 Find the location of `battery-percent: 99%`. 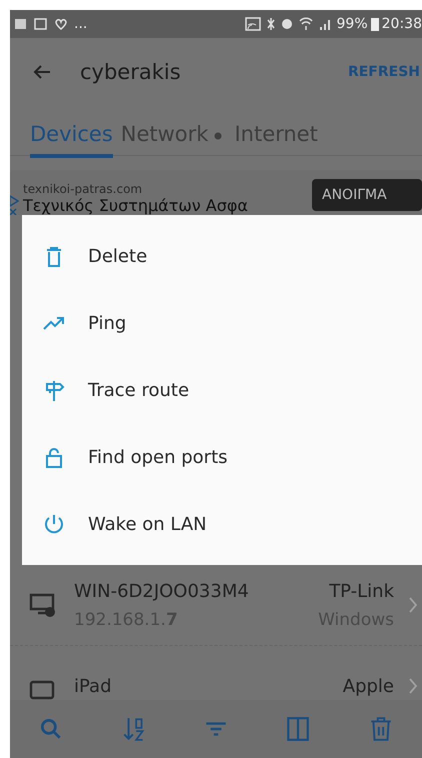

battery-percent: 99% is located at coordinates (352, 24).